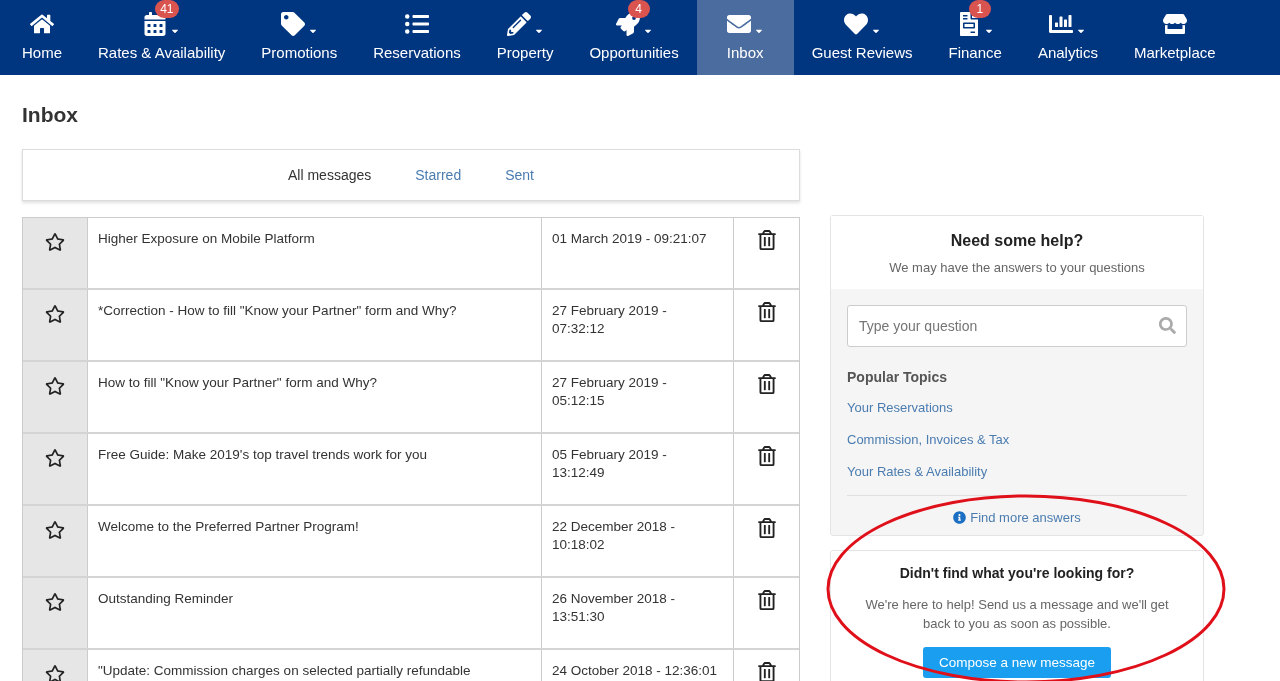 The height and width of the screenshot is (681, 1280). Describe the element at coordinates (519, 175) in the screenshot. I see `tab: Sent` at that location.